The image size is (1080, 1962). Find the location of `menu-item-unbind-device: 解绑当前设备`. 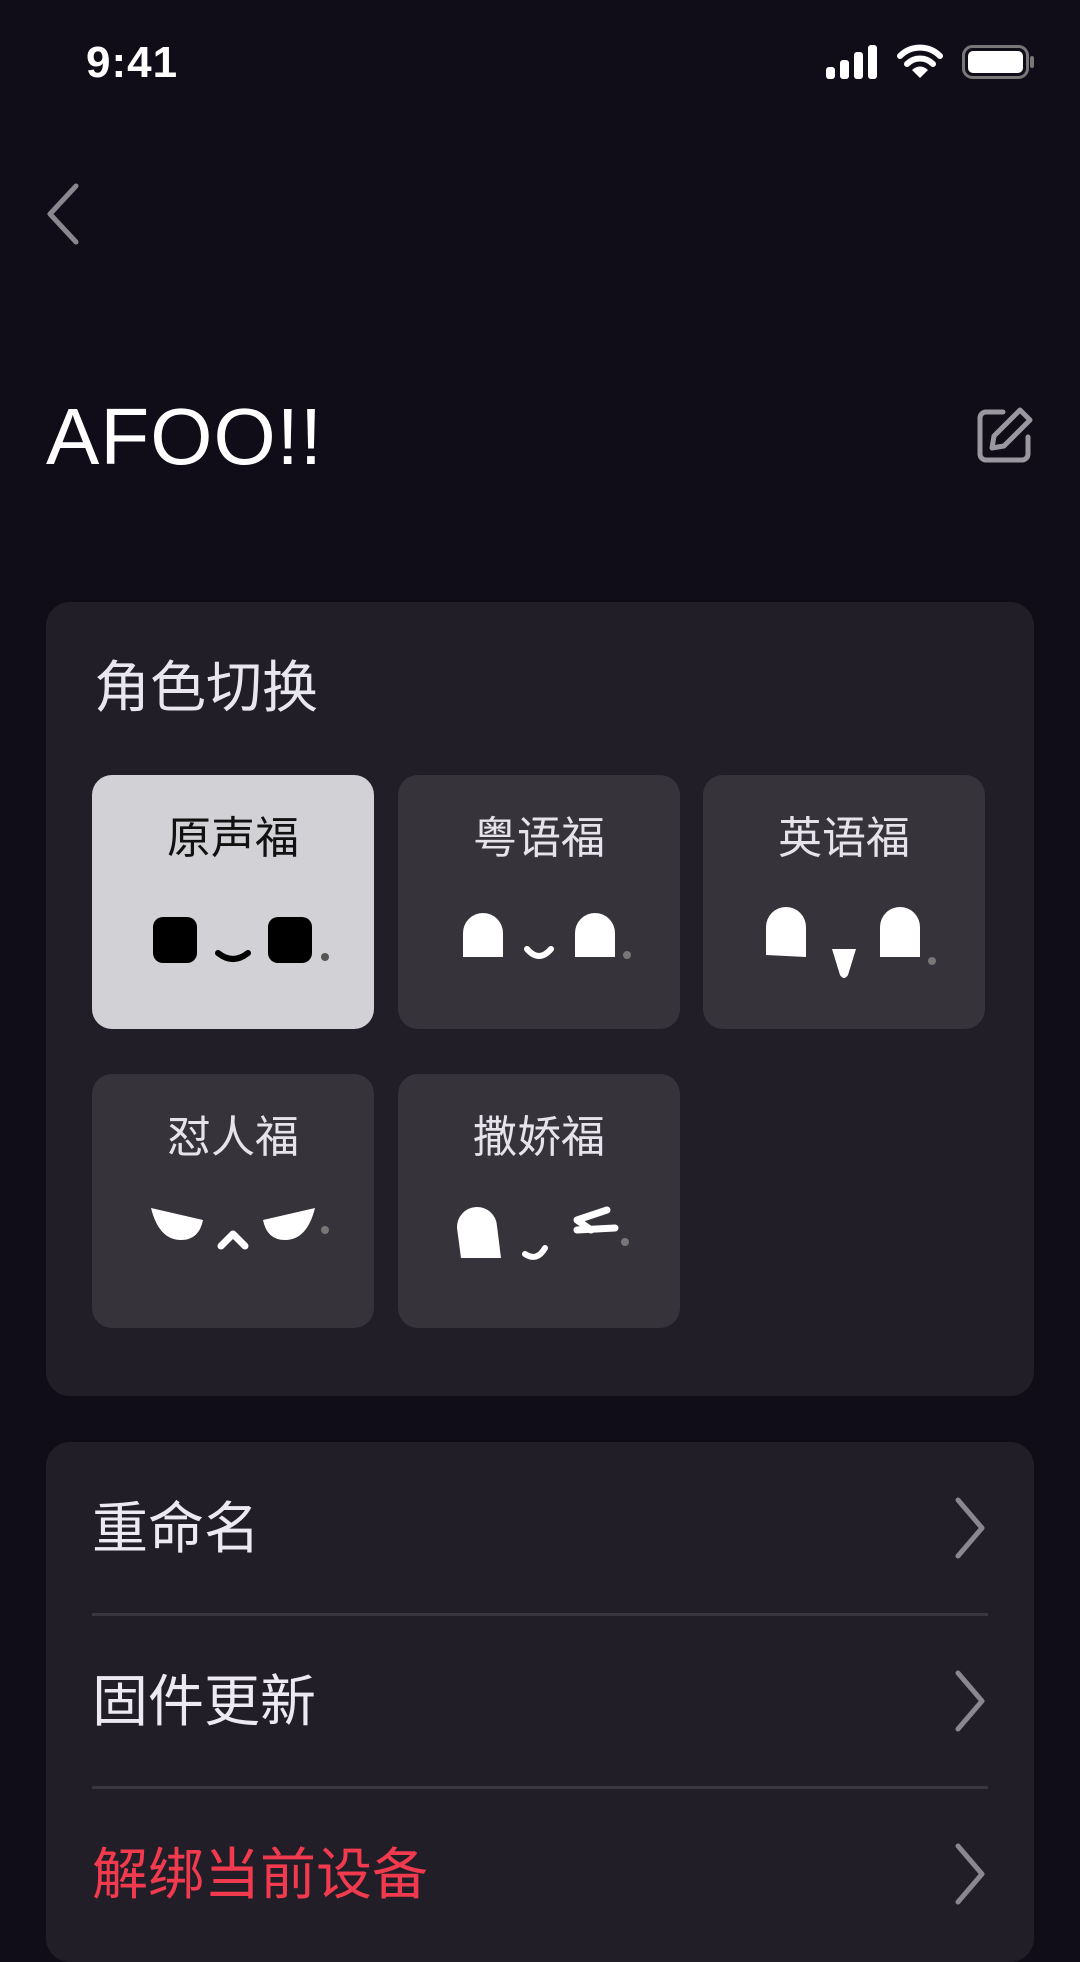

menu-item-unbind-device: 解绑当前设备 is located at coordinates (540, 1874).